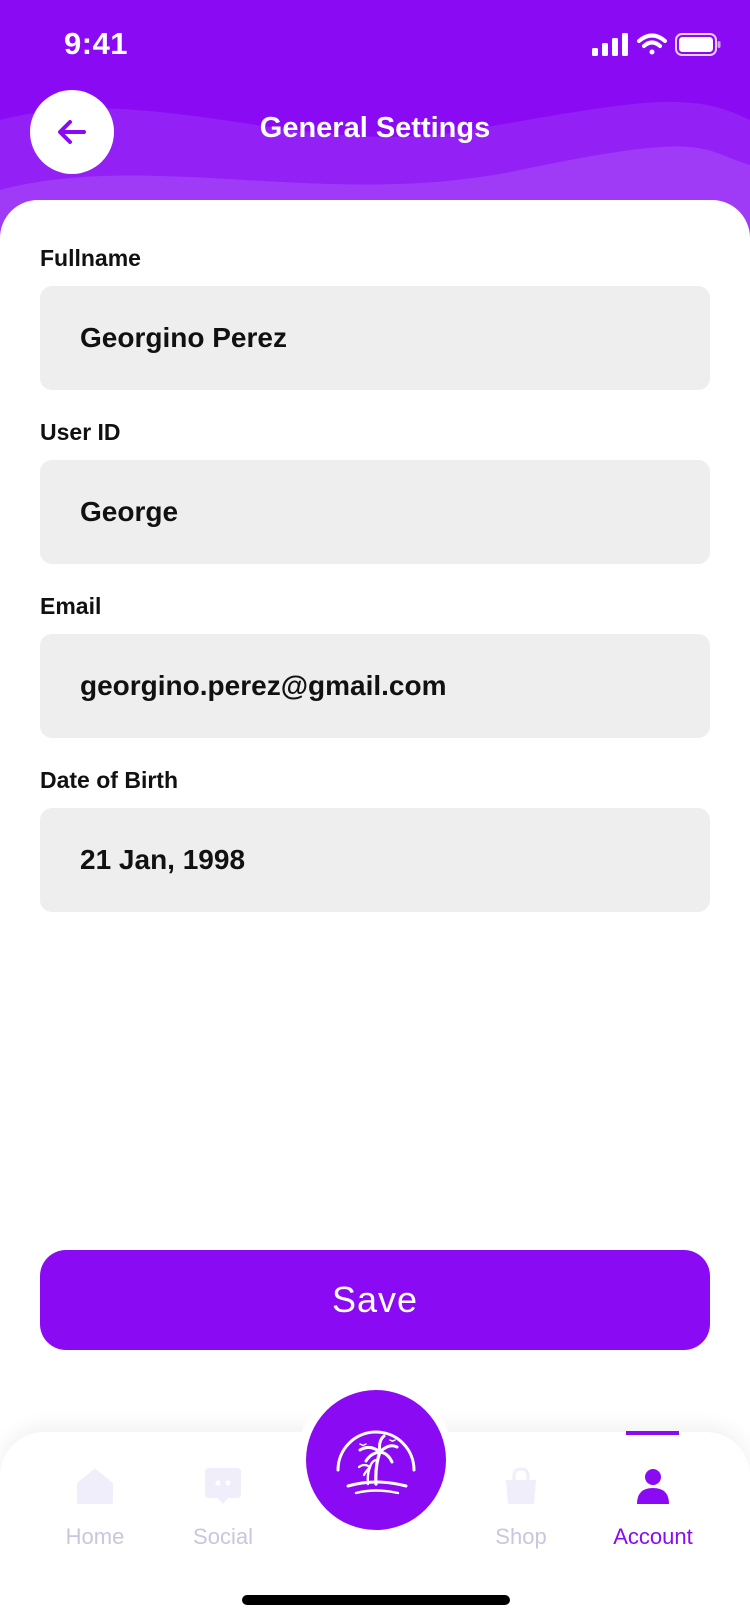 This screenshot has width=750, height=1624. What do you see at coordinates (653, 1507) in the screenshot?
I see `tab-account: Account` at bounding box center [653, 1507].